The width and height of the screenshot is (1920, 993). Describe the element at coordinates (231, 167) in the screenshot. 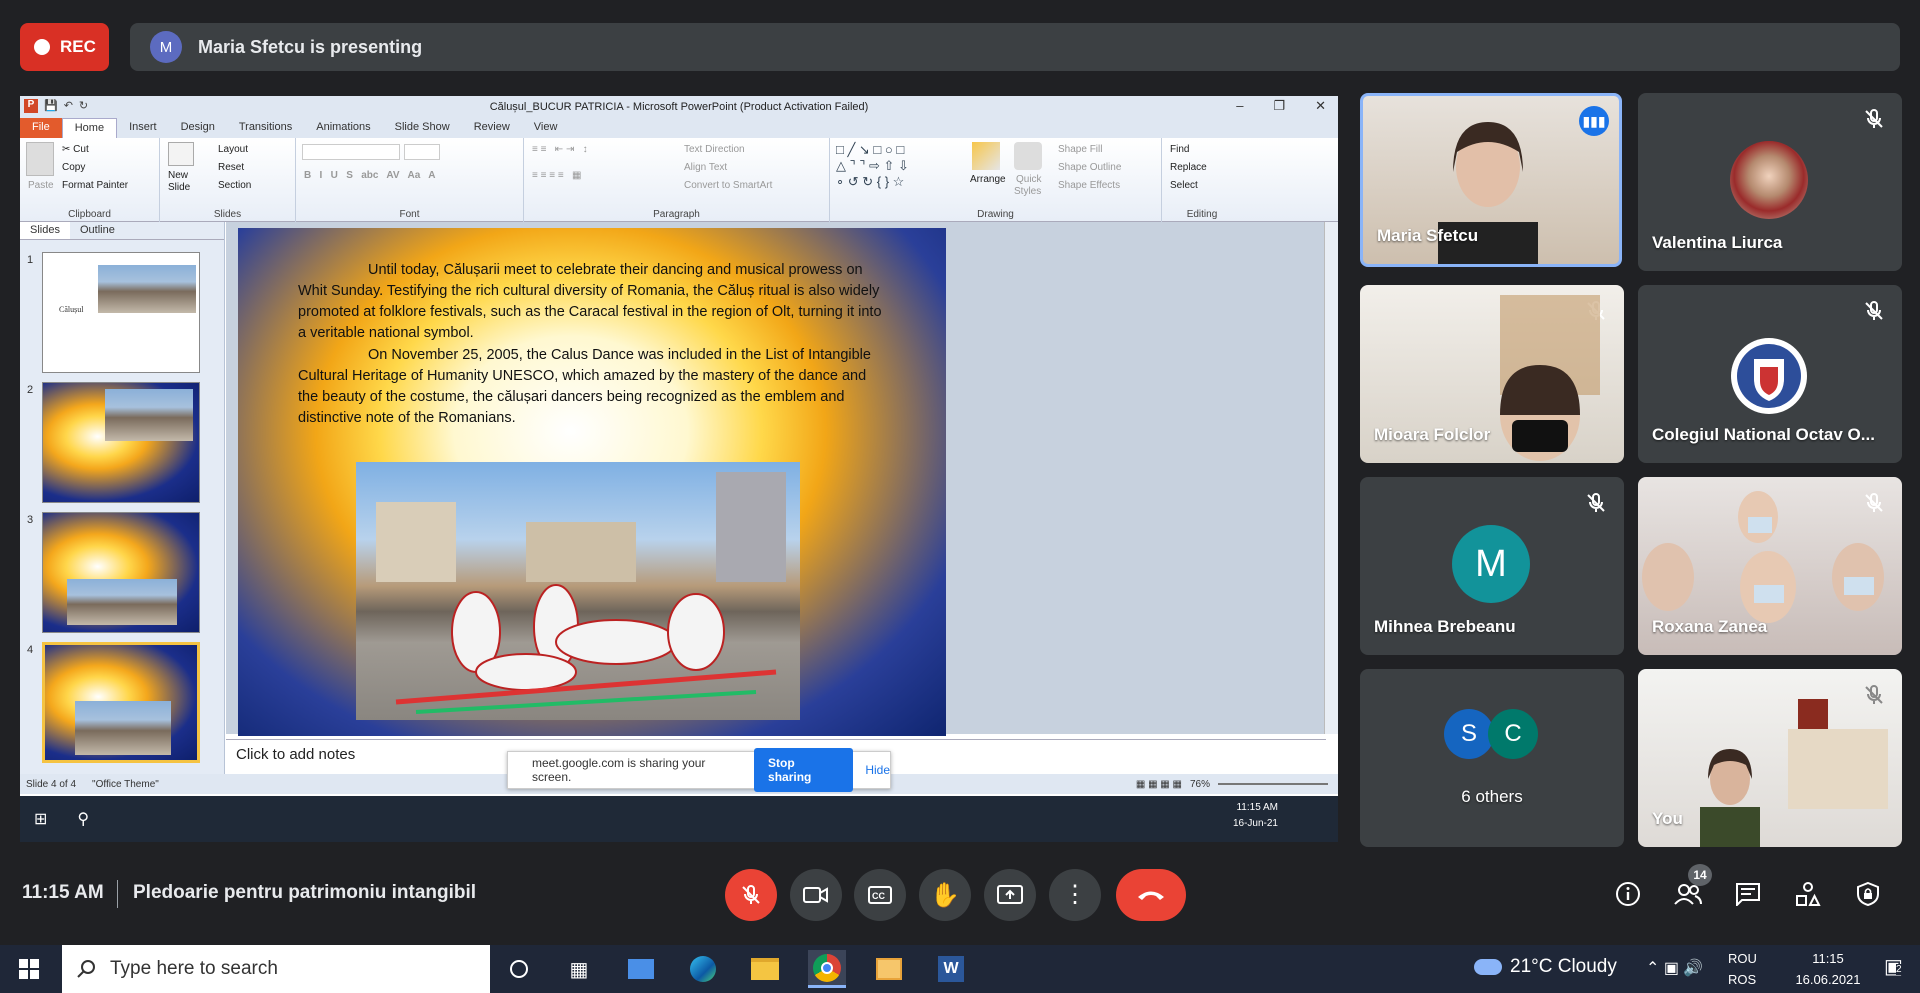

I see `reset-button: Reset` at that location.